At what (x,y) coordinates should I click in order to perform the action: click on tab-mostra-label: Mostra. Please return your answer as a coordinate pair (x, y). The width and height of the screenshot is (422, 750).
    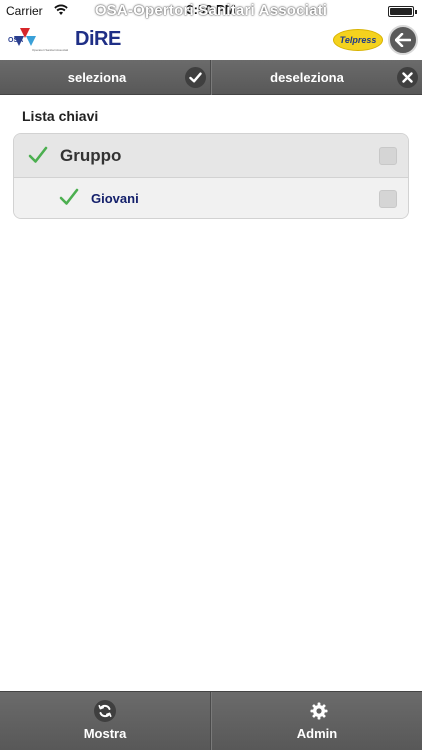
    Looking at the image, I should click on (105, 733).